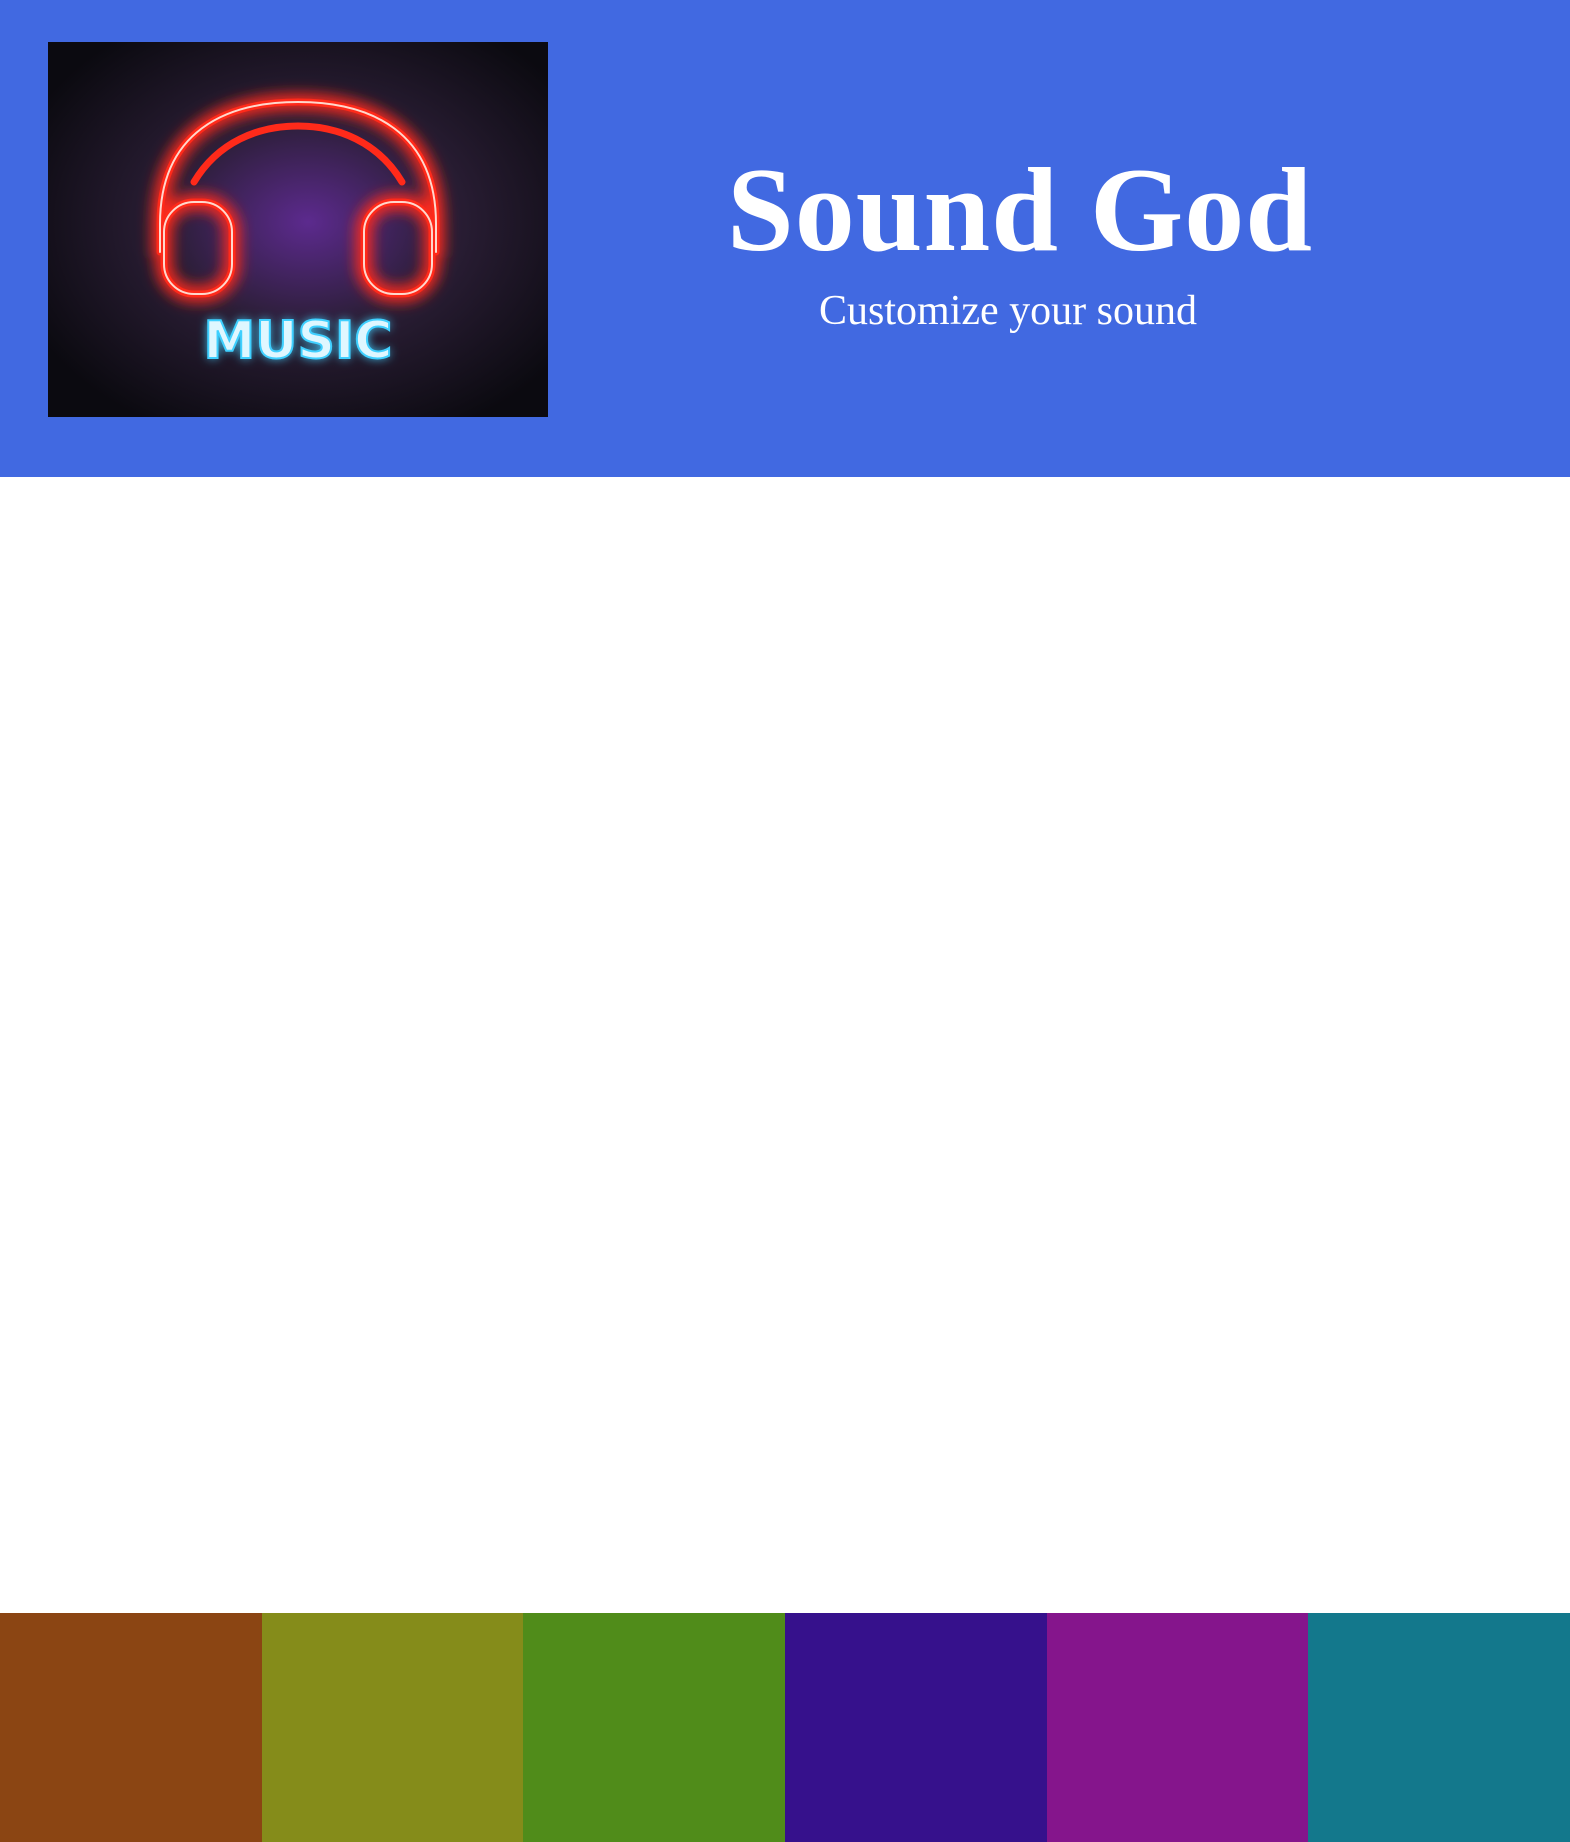  I want to click on swatch-indigo, so click(916, 1727).